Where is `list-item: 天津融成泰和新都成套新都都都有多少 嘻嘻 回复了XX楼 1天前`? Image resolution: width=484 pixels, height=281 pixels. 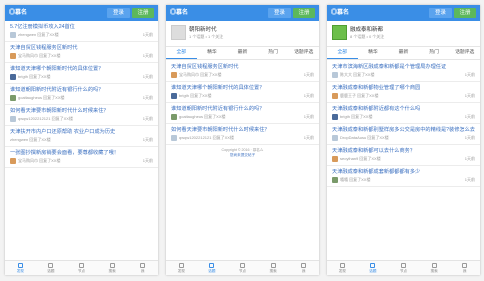 list-item: 天津融成泰和新都成套新都都都有多少 嘻嘻 回复了XX楼 1天前 is located at coordinates (403, 176).